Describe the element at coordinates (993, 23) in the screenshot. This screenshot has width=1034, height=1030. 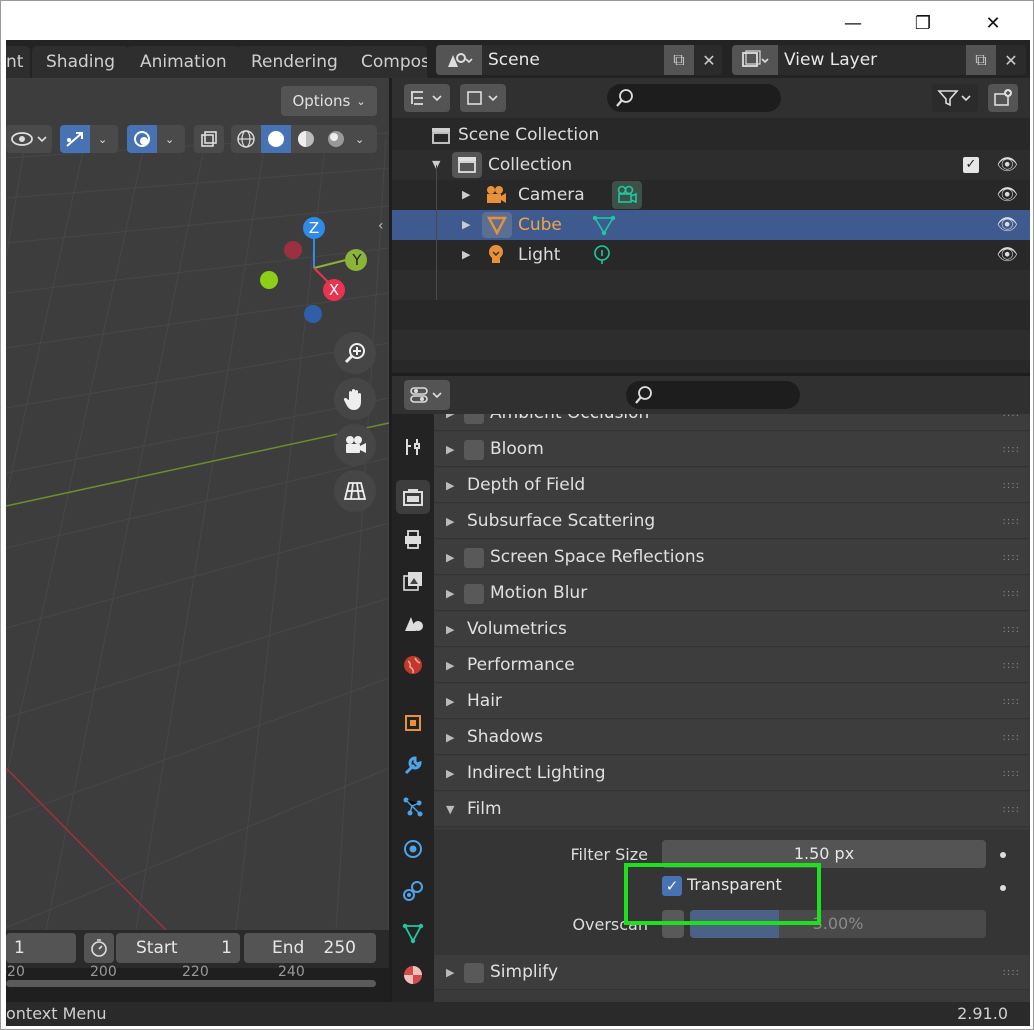
I see `close-button: ✕` at that location.